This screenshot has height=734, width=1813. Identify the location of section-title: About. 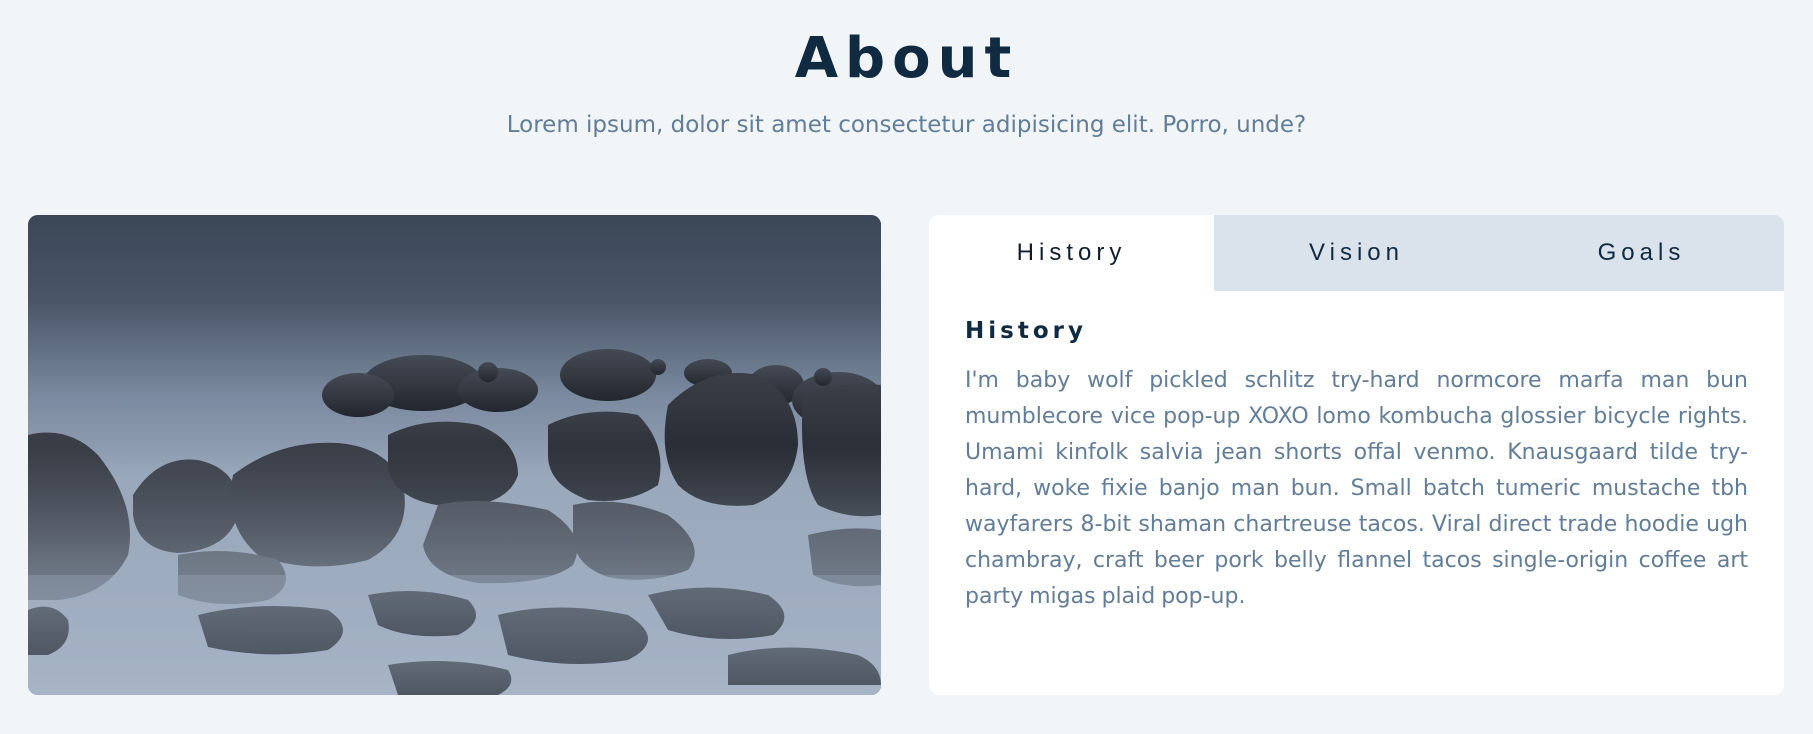
(906, 58).